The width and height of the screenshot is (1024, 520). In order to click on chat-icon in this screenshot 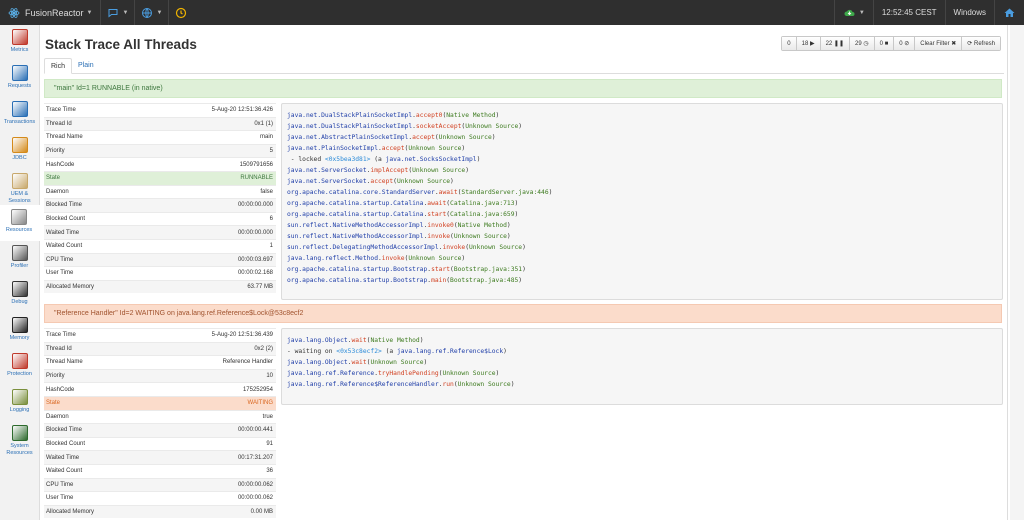, I will do `click(113, 13)`.